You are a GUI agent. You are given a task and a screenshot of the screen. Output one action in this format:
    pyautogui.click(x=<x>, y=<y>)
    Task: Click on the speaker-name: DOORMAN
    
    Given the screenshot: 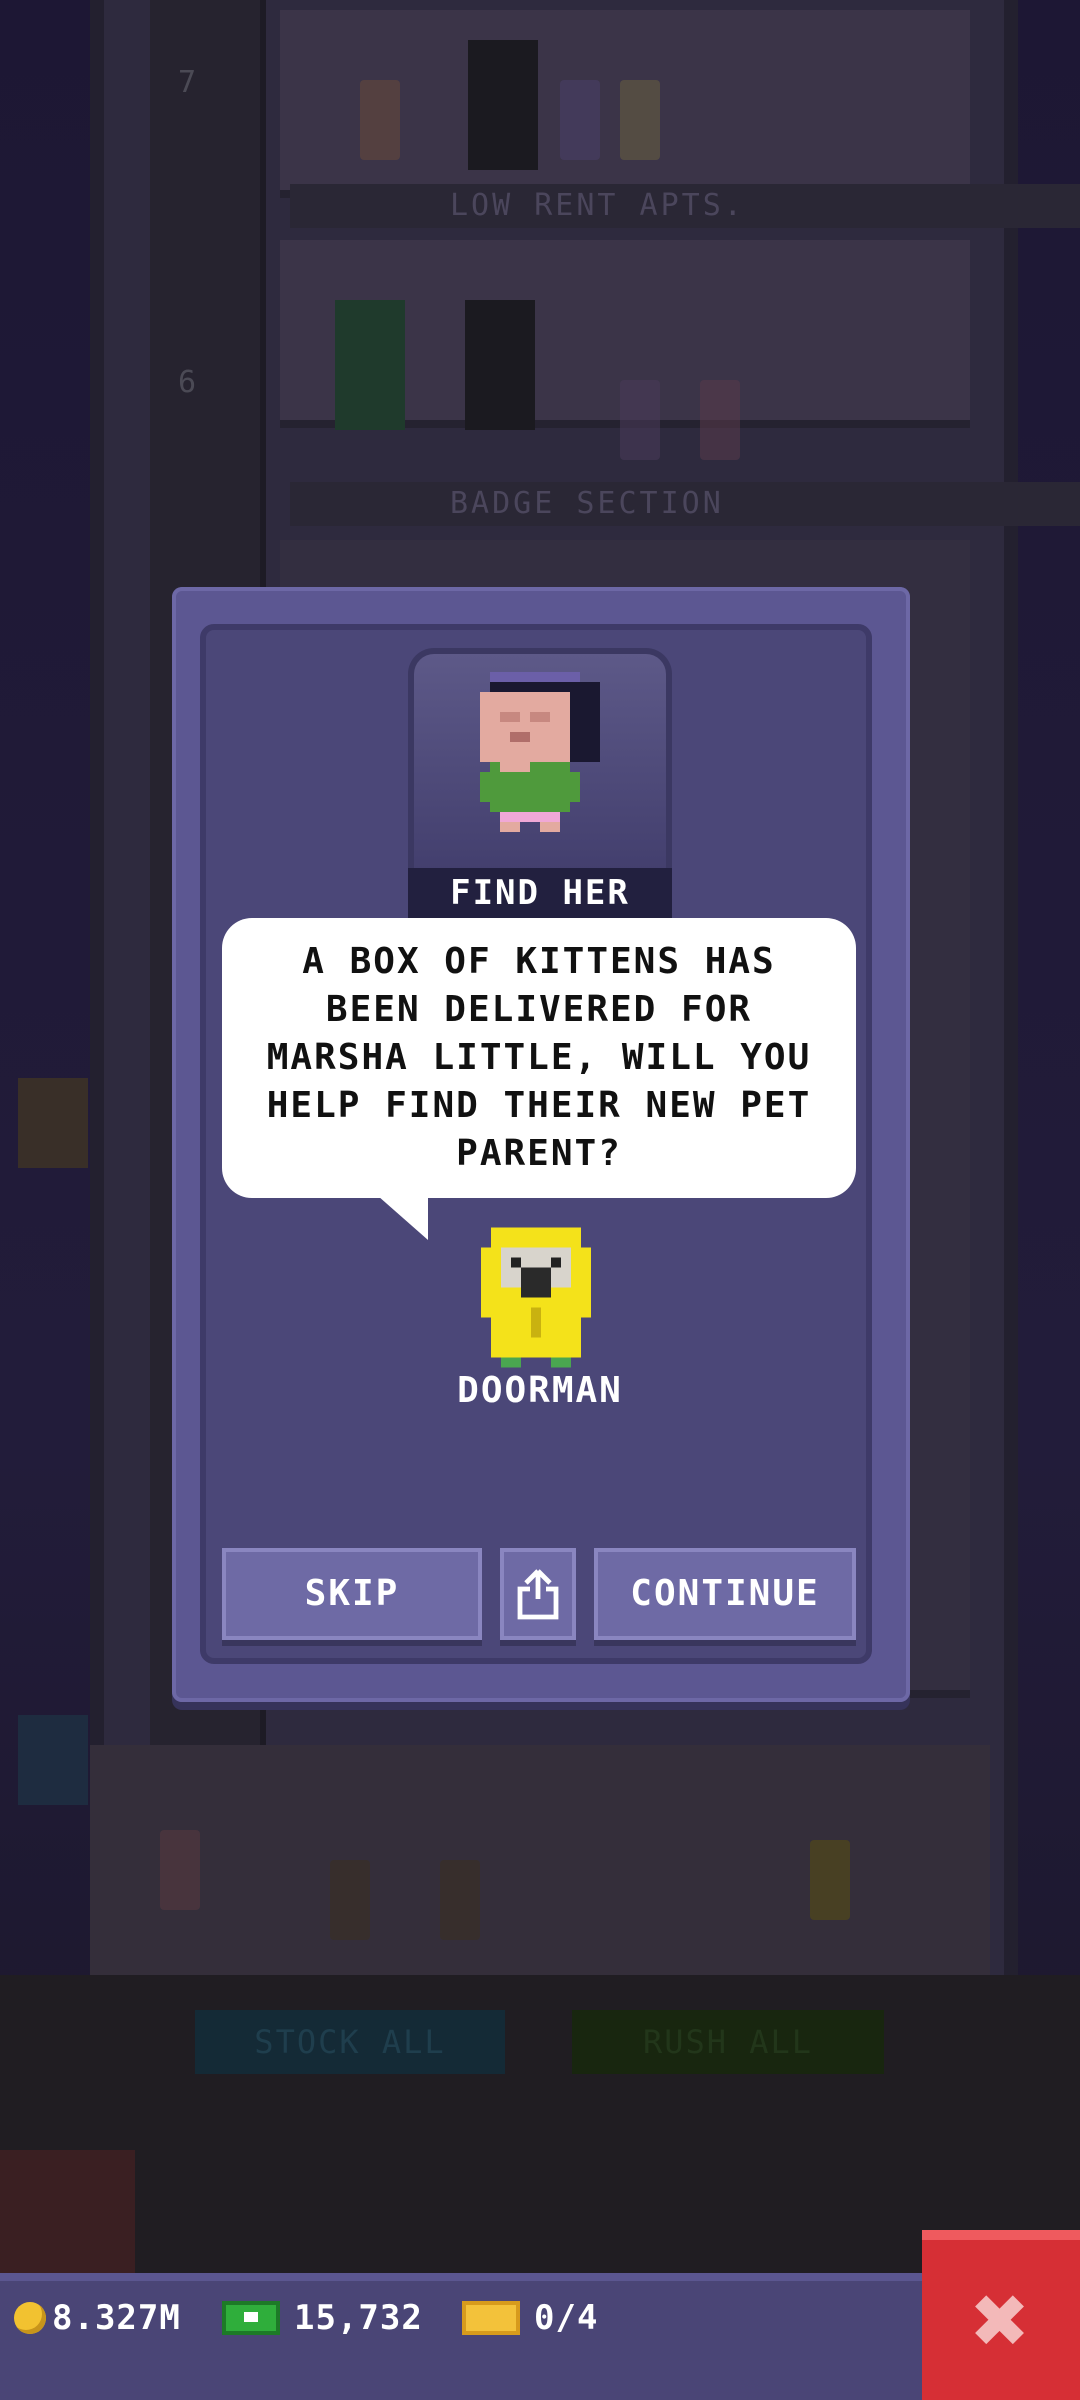 What is the action you would take?
    pyautogui.click(x=540, y=1390)
    